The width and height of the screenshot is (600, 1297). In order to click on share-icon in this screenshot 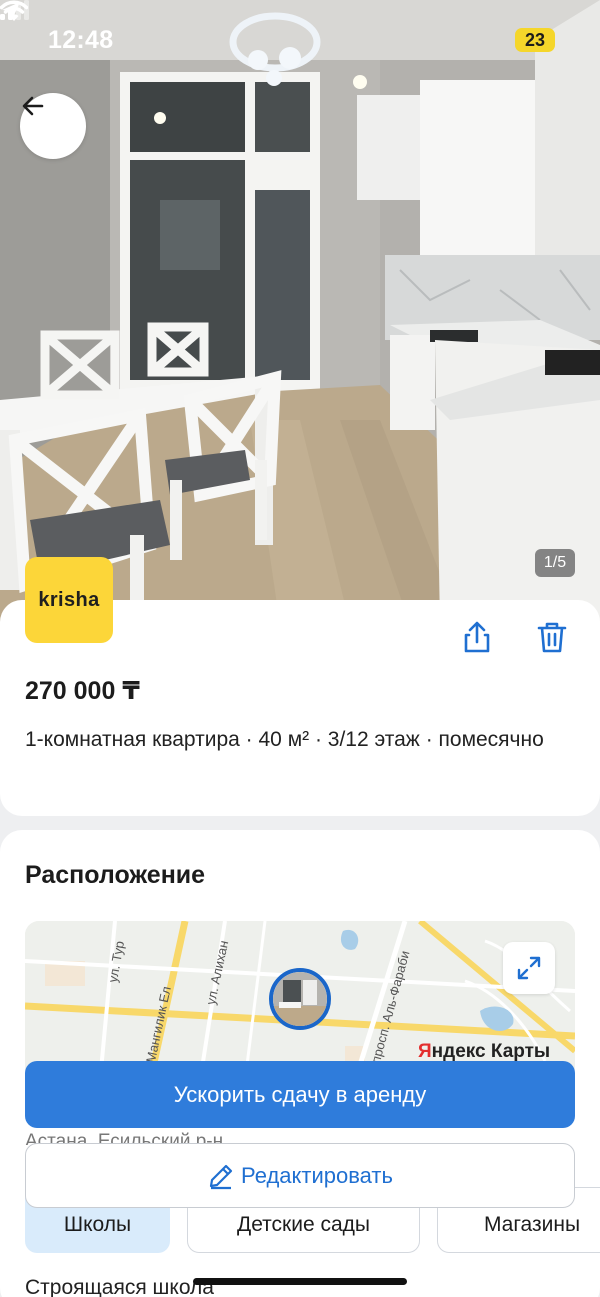, I will do `click(477, 637)`.